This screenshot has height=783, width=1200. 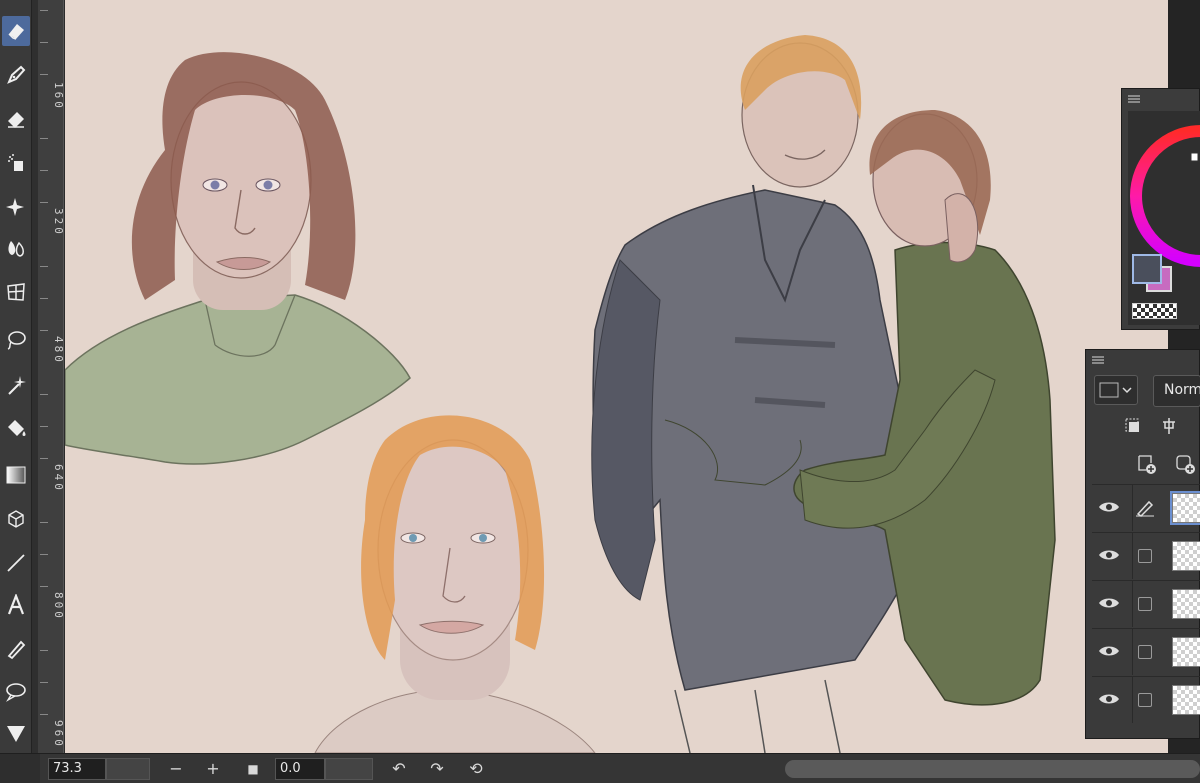 I want to click on hue-marker, so click(x=1194, y=157).